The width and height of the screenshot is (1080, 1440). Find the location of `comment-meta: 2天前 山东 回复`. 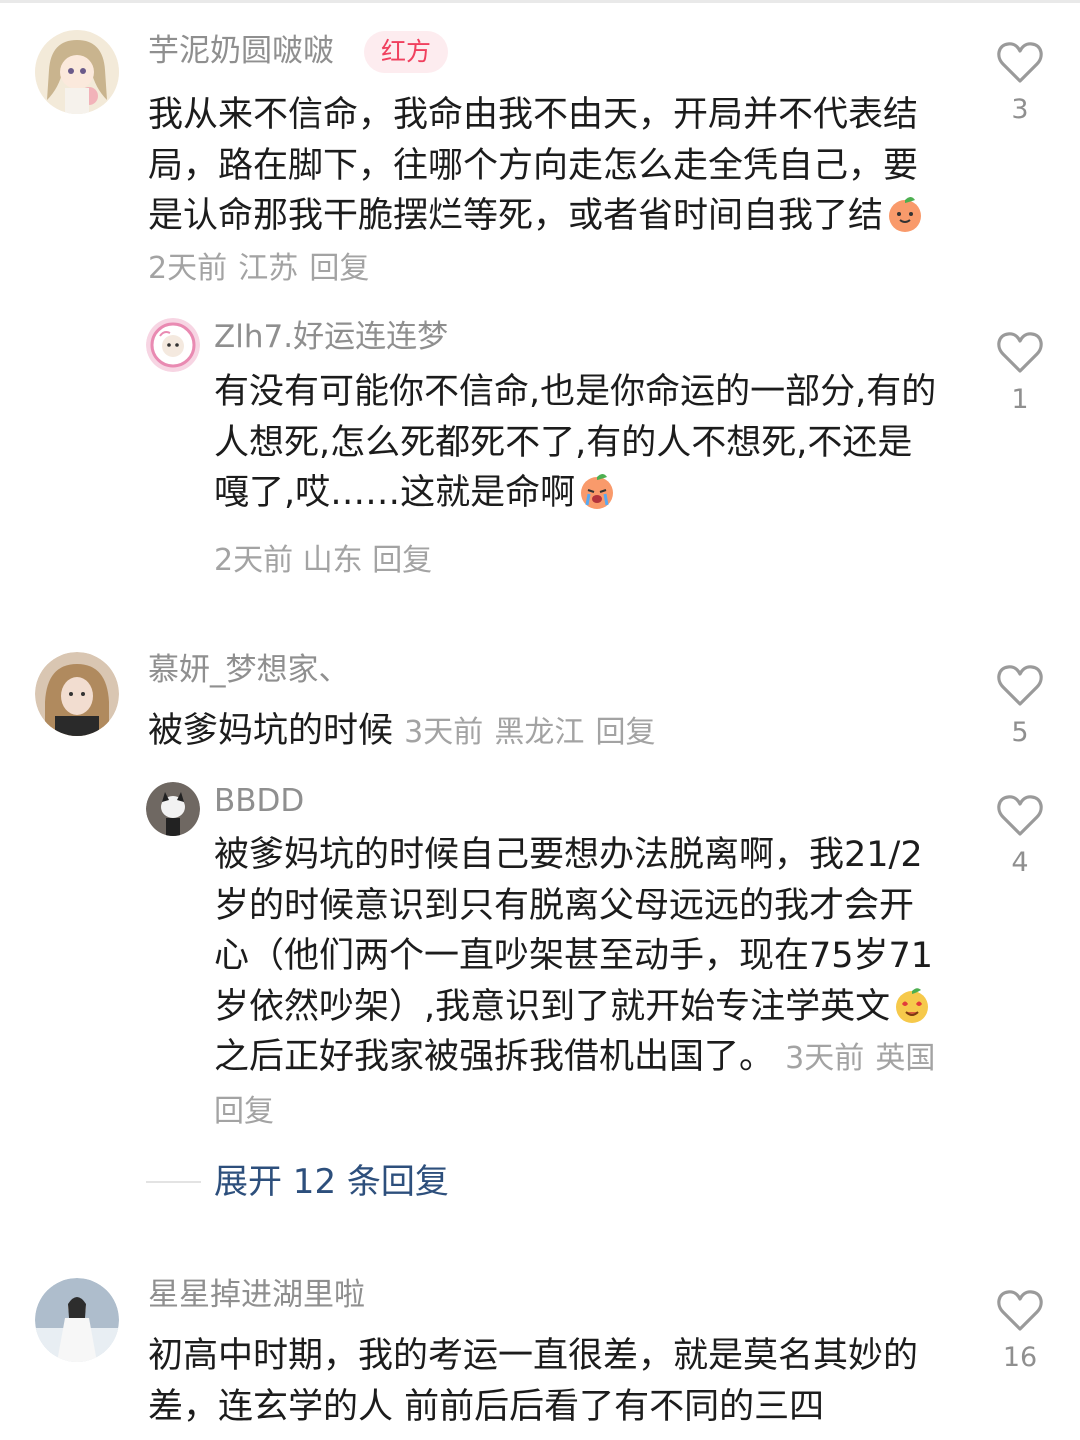

comment-meta: 2天前 山东 回复 is located at coordinates (323, 557).